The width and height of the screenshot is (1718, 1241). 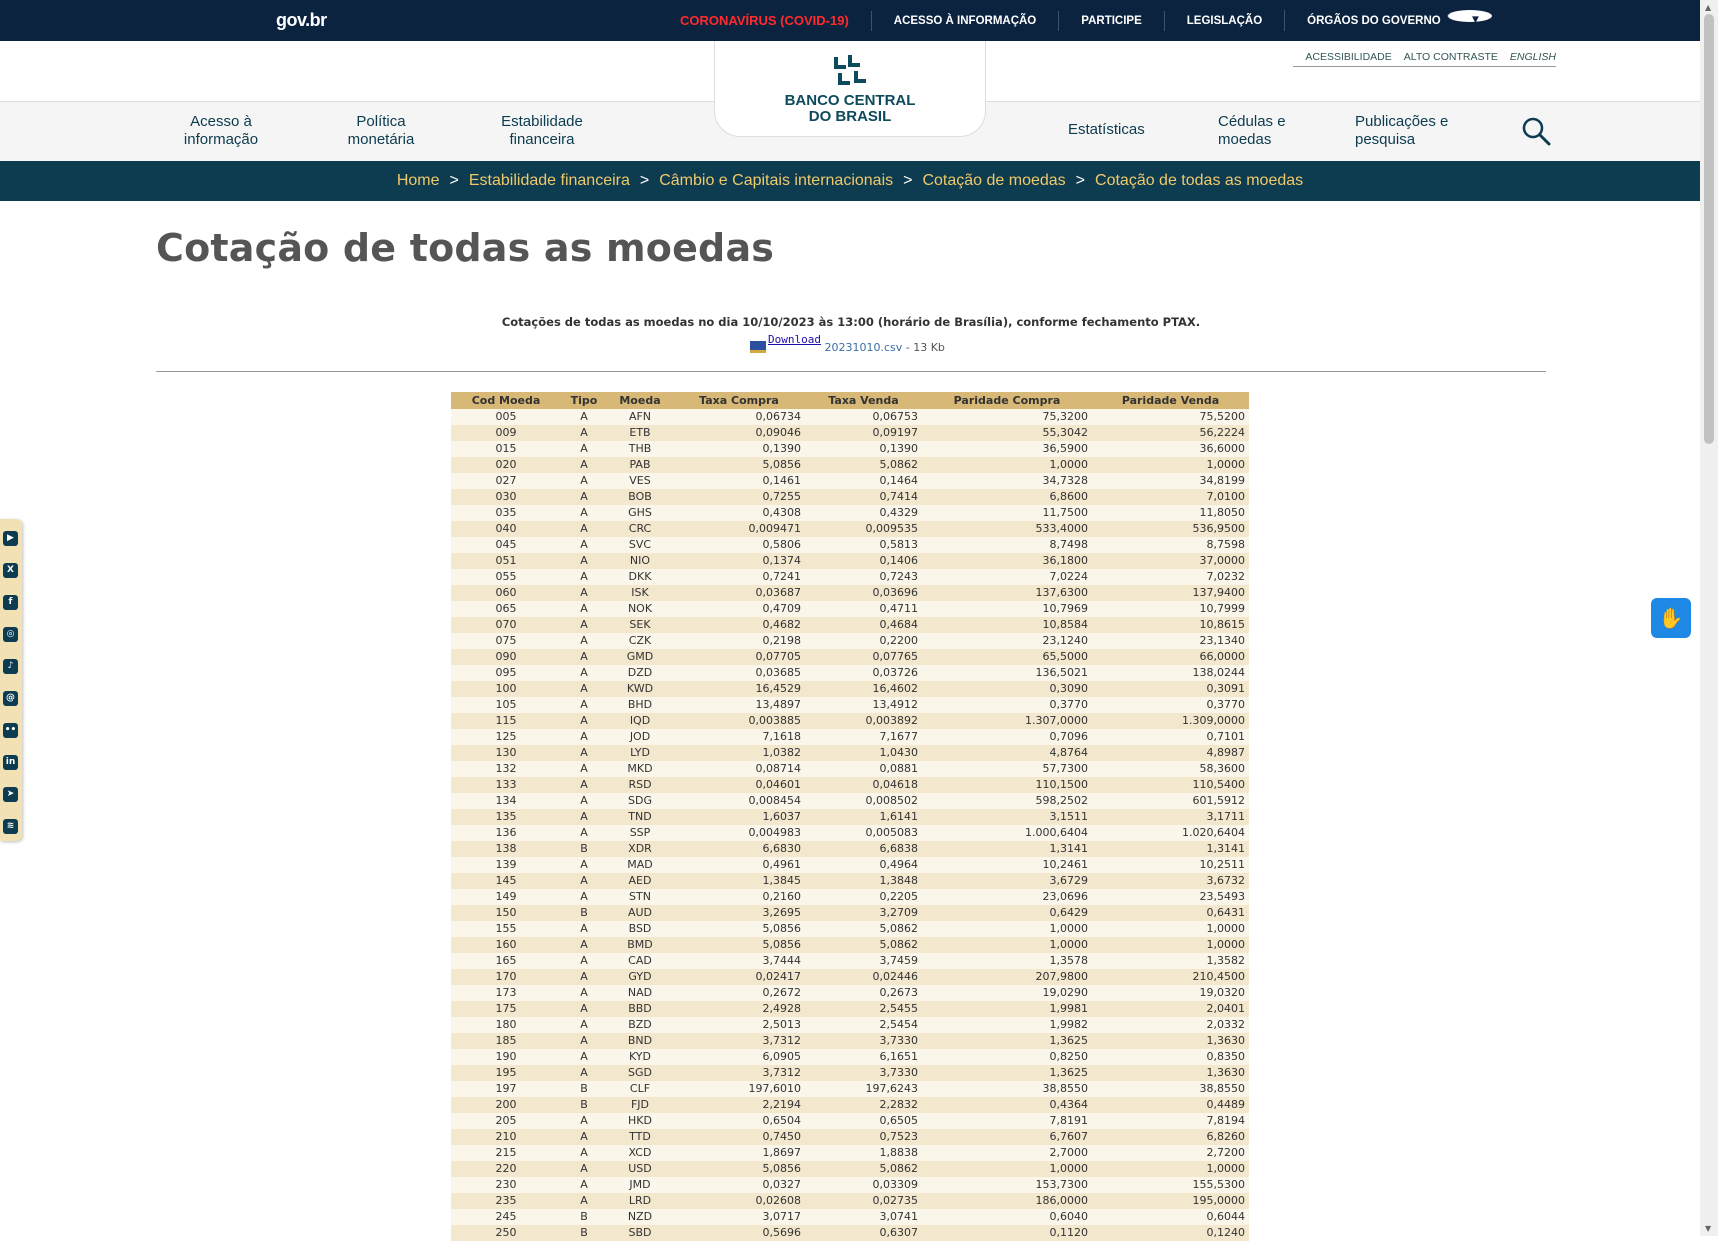 I want to click on download-icon, so click(x=758, y=347).